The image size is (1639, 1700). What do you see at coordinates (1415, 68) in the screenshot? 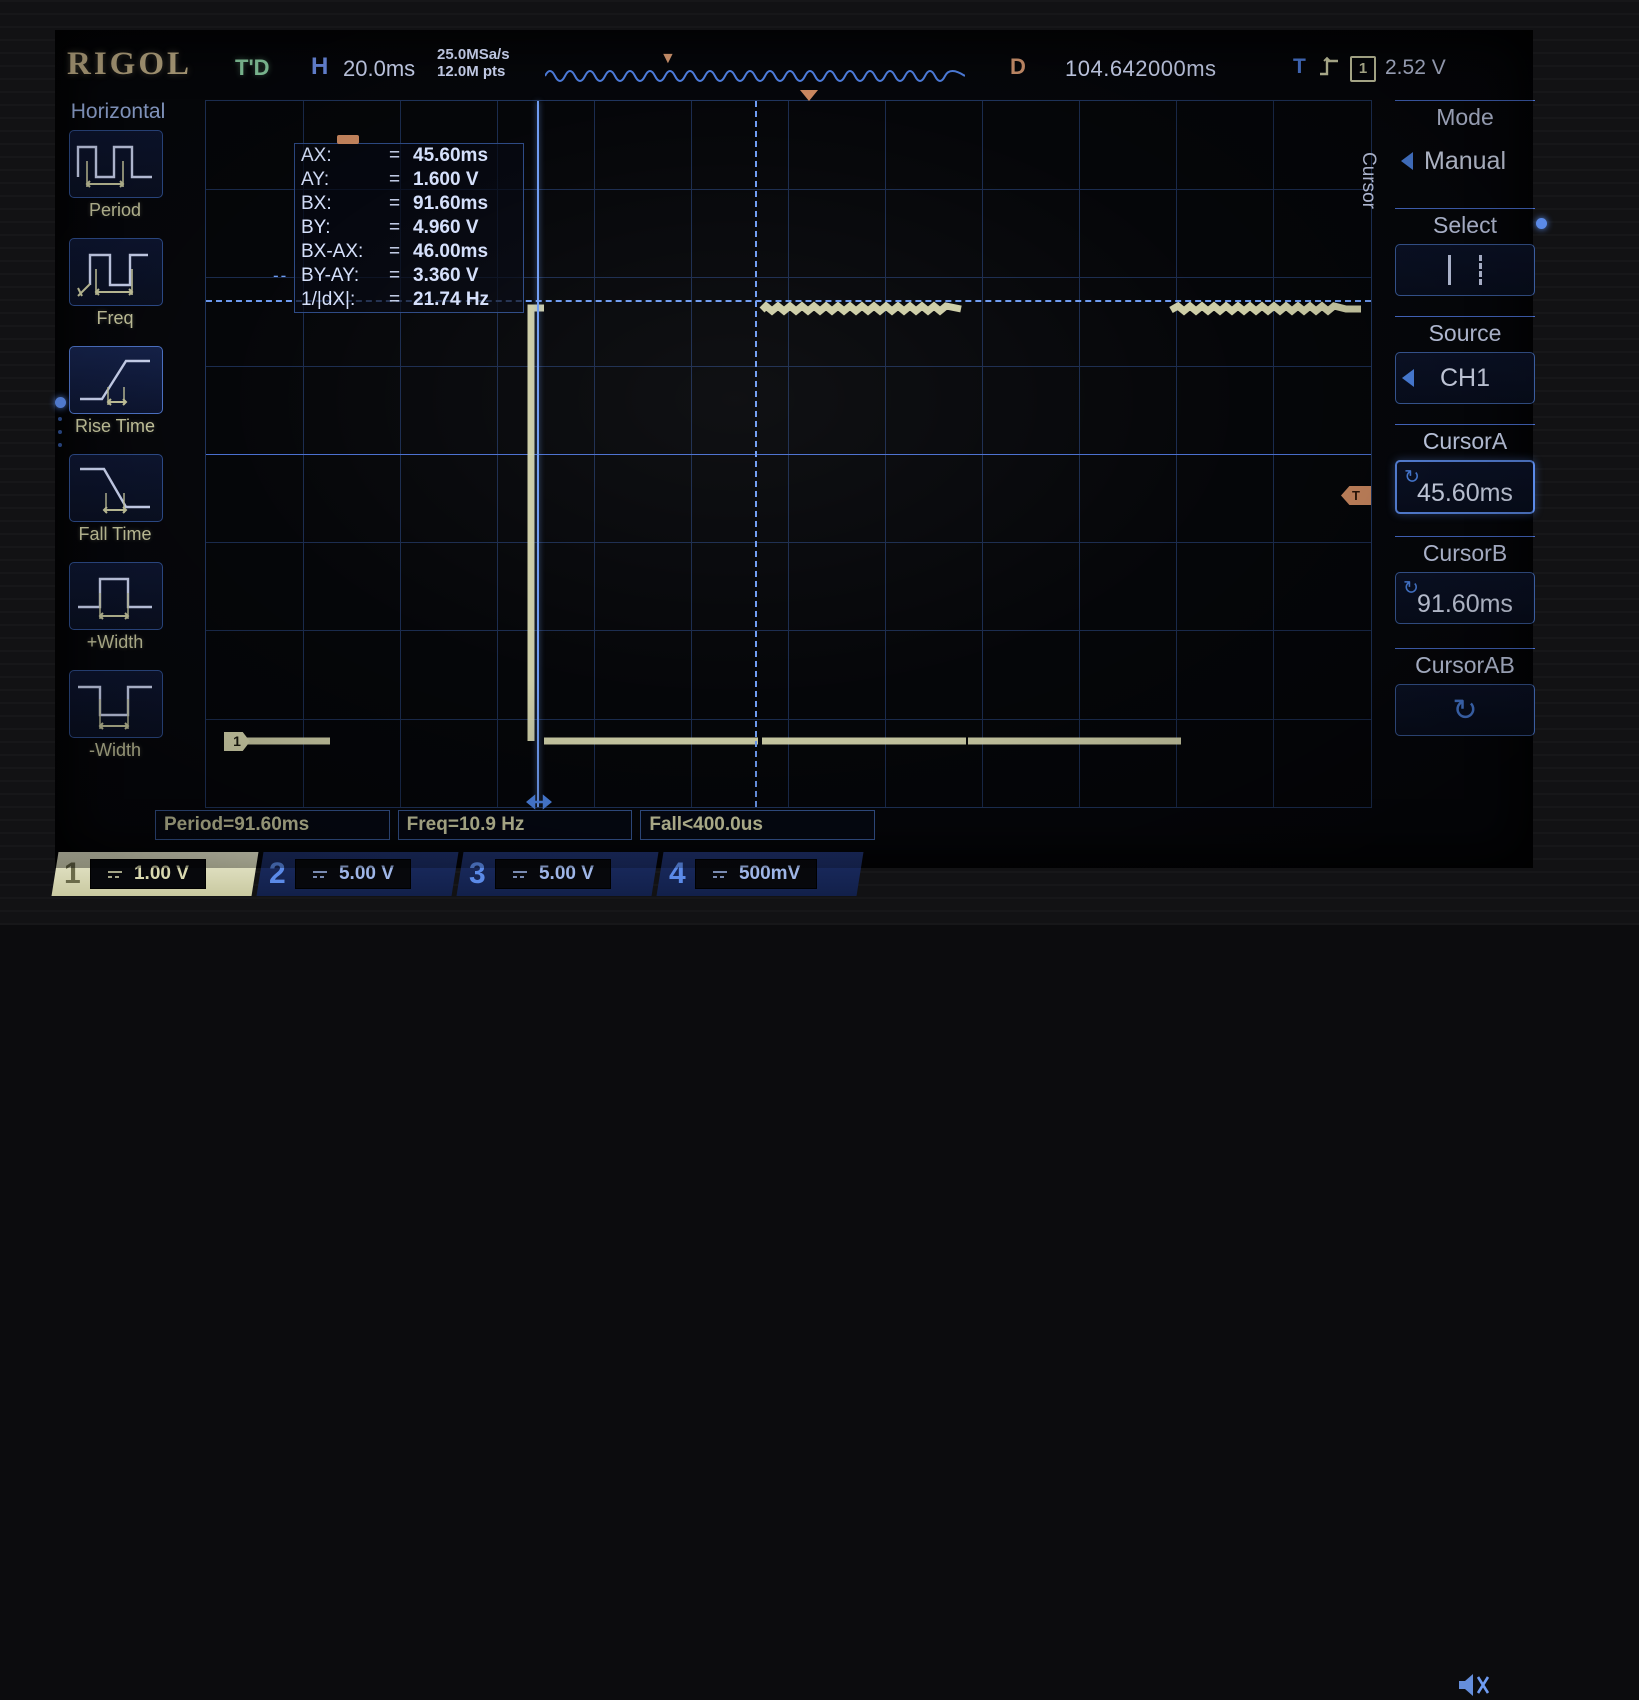
I see `trigger-level-value: 2.52 V` at bounding box center [1415, 68].